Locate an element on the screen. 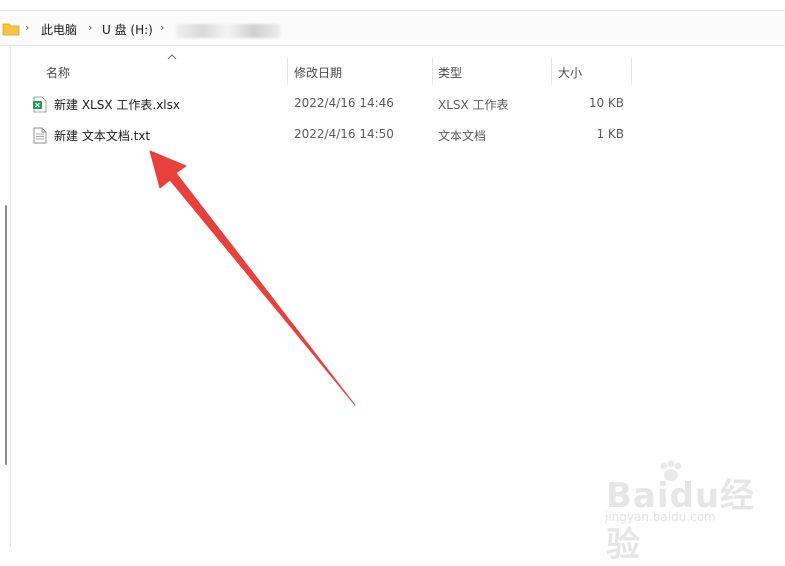  column-header-date: 修改日期 is located at coordinates (318, 72).